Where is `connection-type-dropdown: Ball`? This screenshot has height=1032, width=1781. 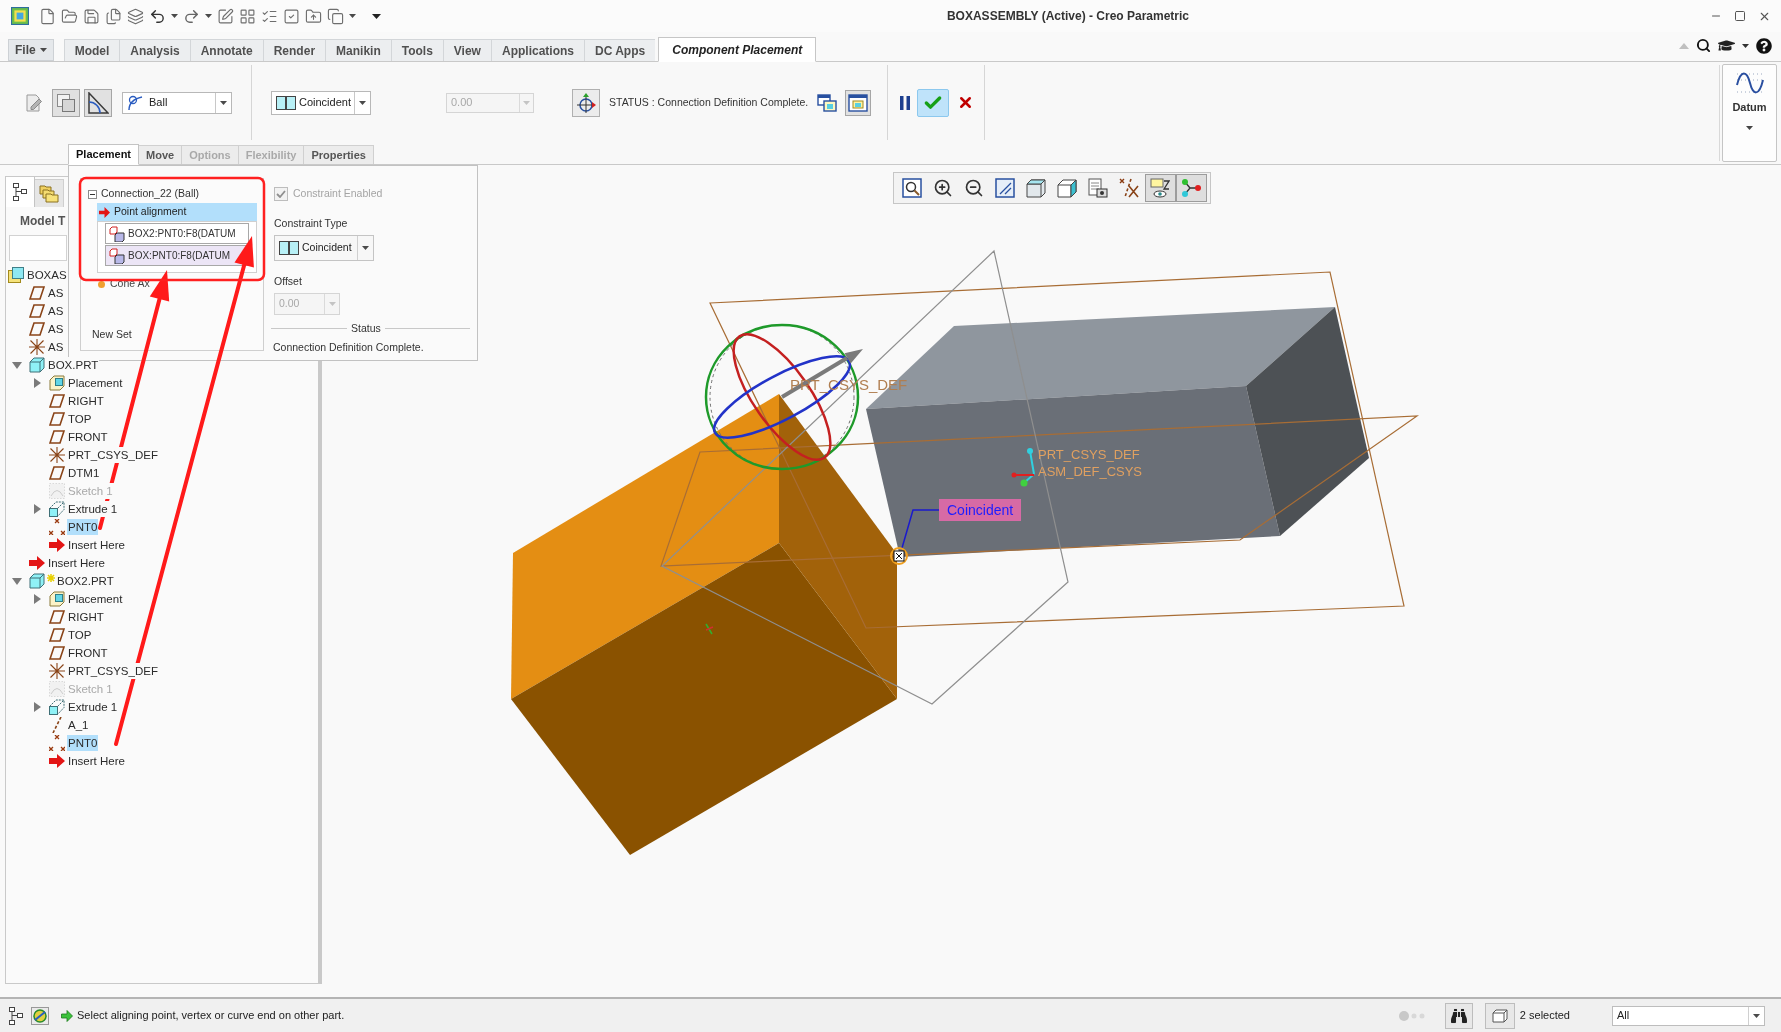 connection-type-dropdown: Ball is located at coordinates (177, 102).